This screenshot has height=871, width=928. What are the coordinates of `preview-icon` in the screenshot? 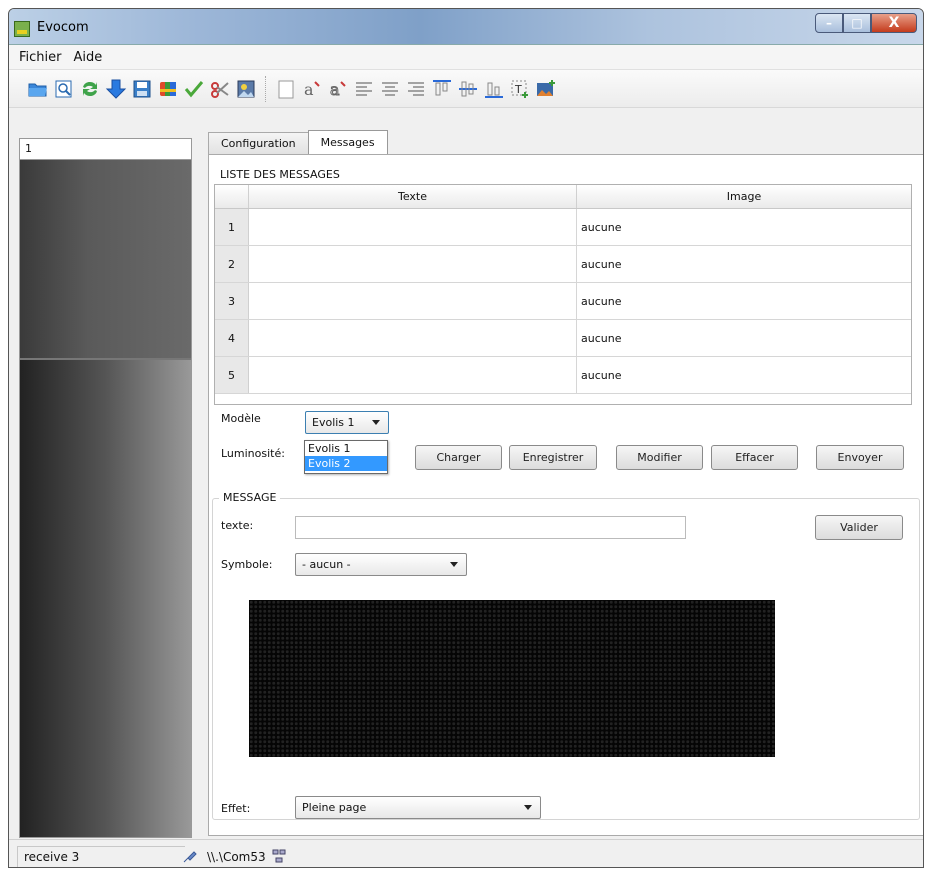 It's located at (63, 89).